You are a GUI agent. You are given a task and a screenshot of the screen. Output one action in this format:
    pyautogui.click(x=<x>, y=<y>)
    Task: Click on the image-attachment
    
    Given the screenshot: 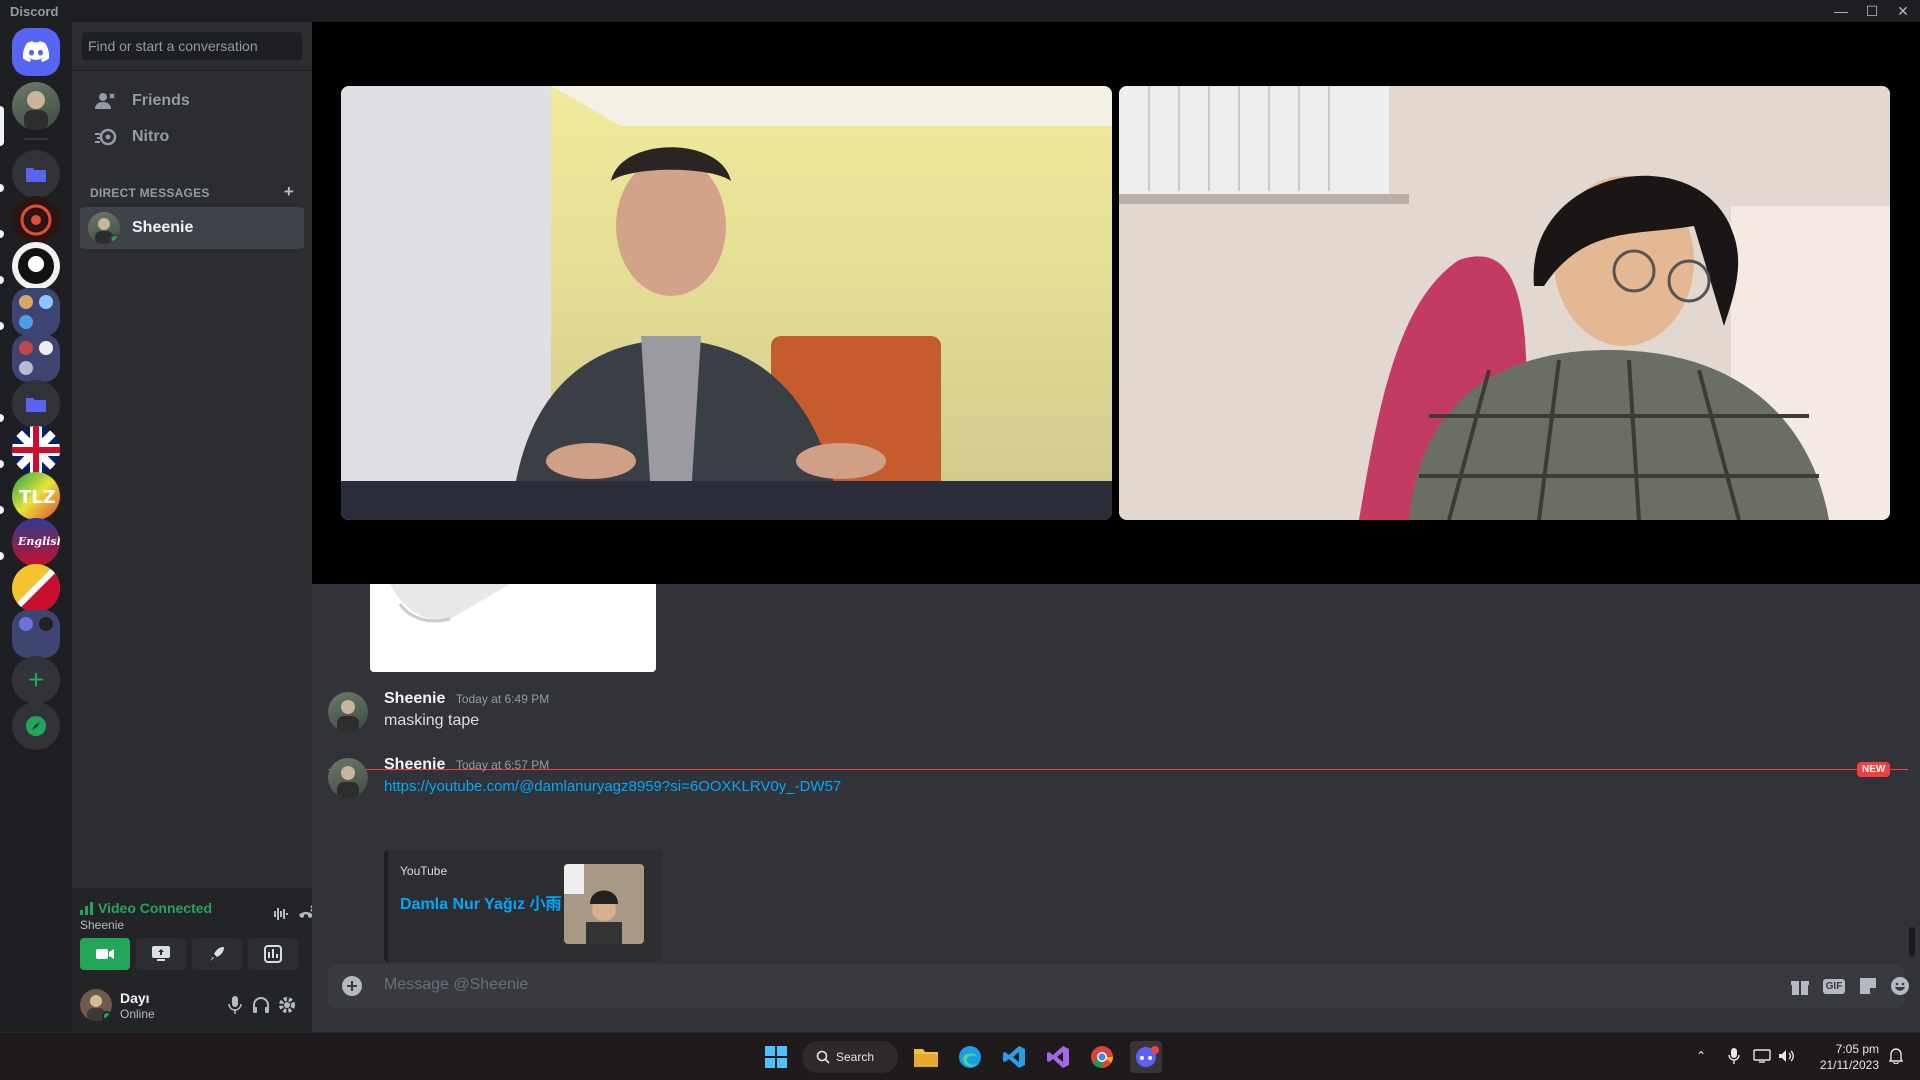 What is the action you would take?
    pyautogui.click(x=513, y=628)
    